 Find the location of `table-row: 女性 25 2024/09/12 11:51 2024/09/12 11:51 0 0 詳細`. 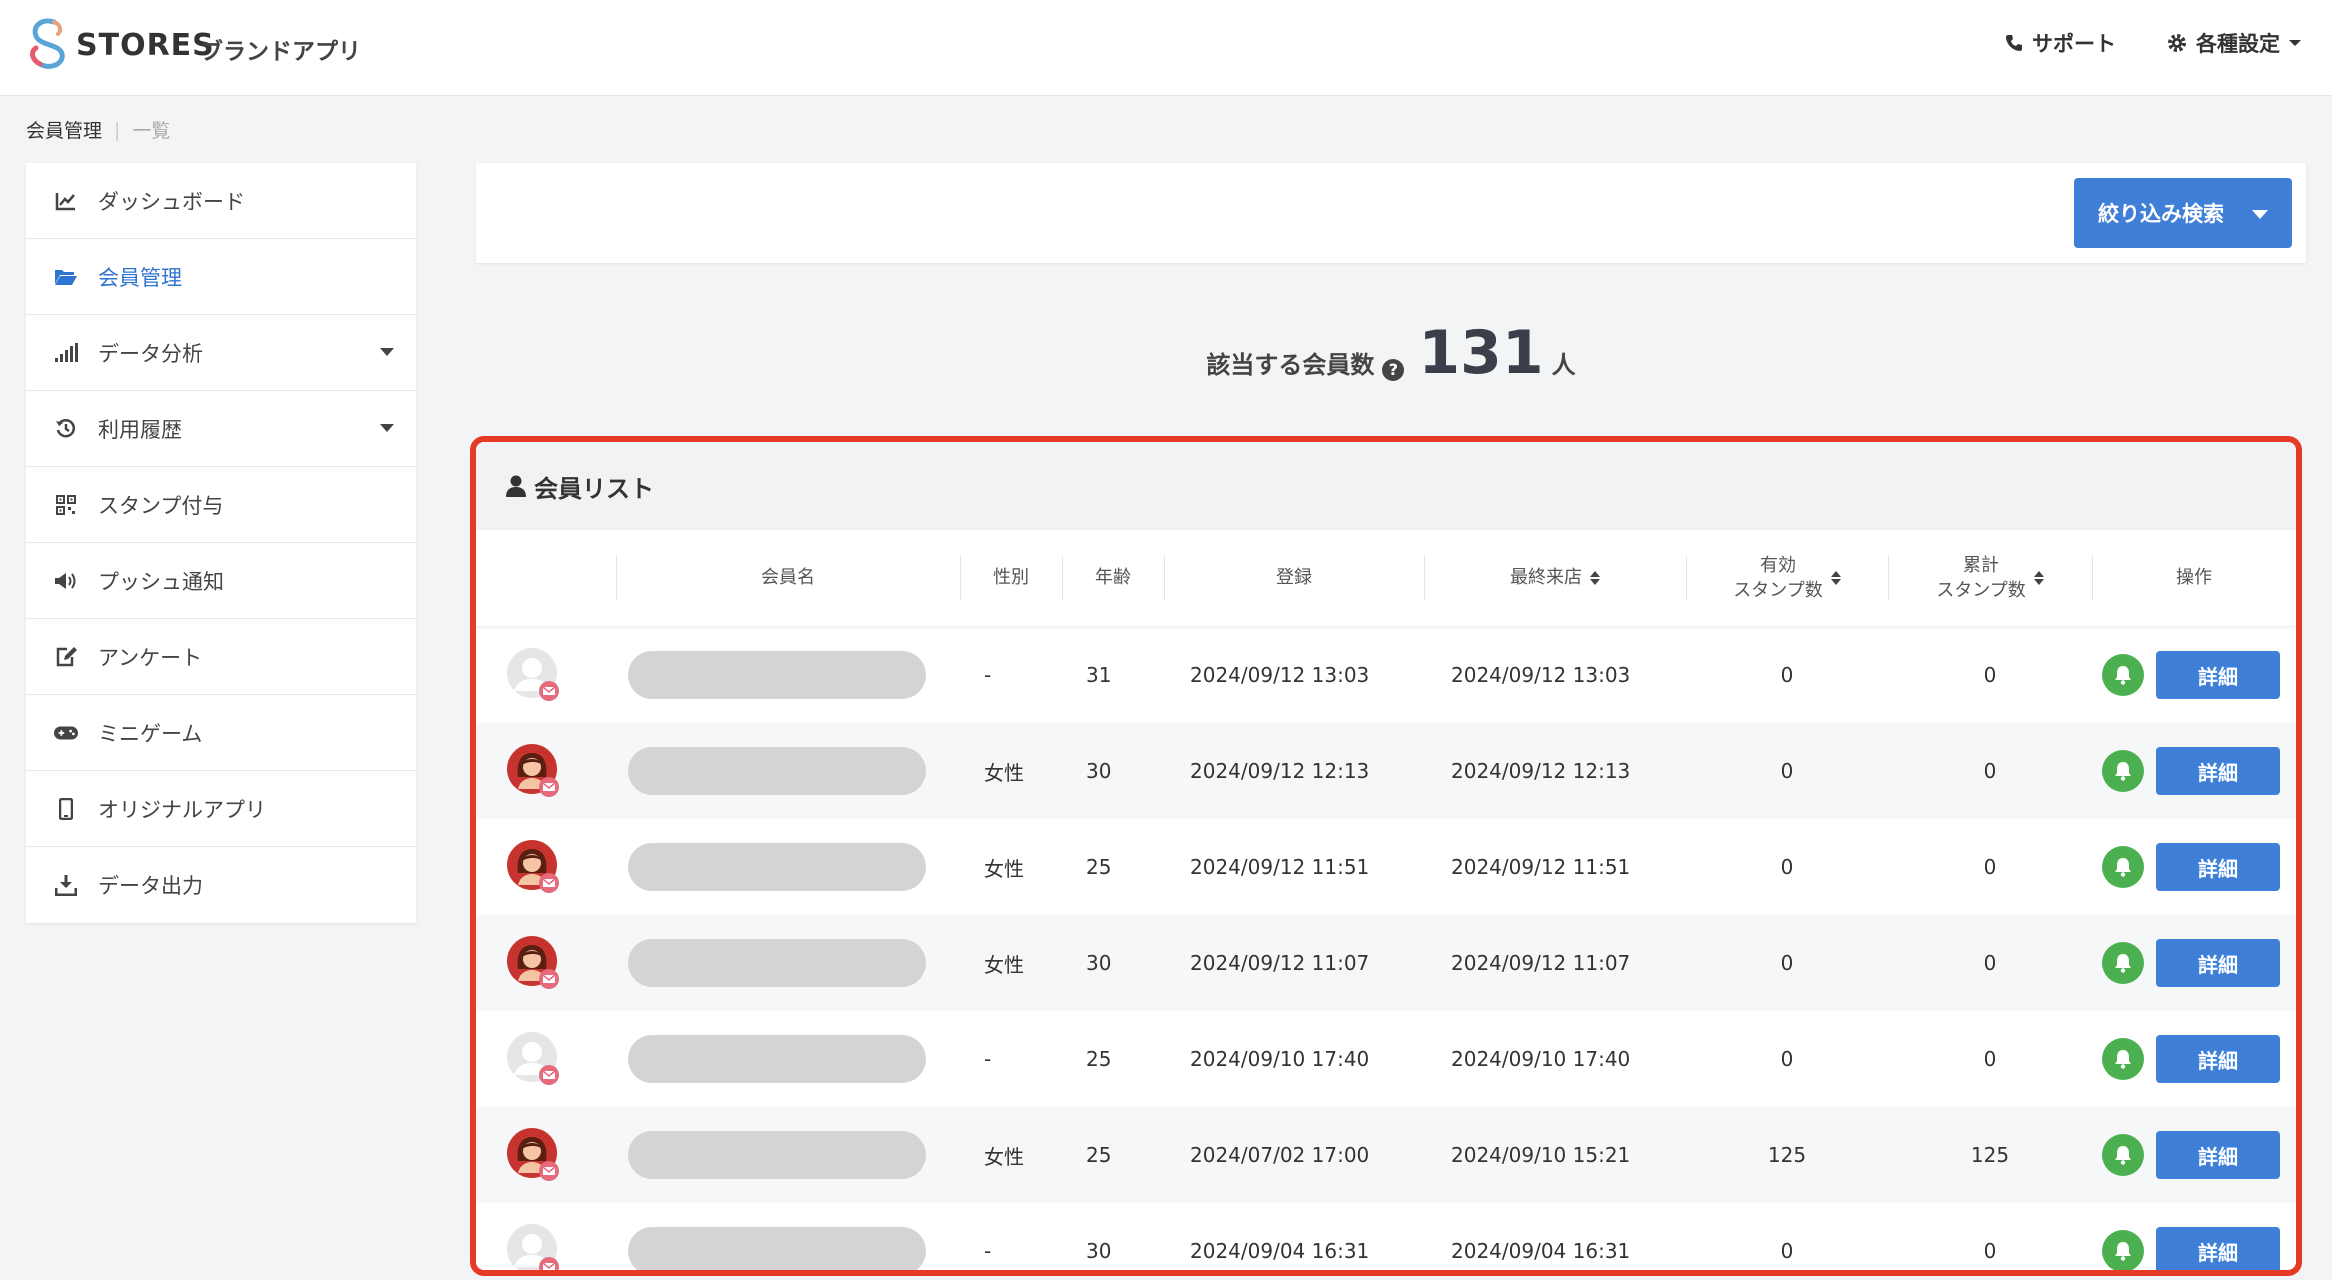

table-row: 女性 25 2024/09/12 11:51 2024/09/12 11:51 0 0 詳細 is located at coordinates (1386, 867).